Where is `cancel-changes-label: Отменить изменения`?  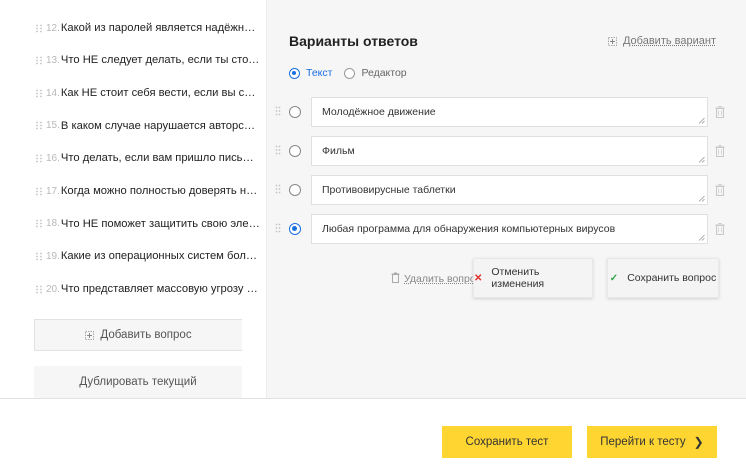 cancel-changes-label: Отменить изменения is located at coordinates (518, 278).